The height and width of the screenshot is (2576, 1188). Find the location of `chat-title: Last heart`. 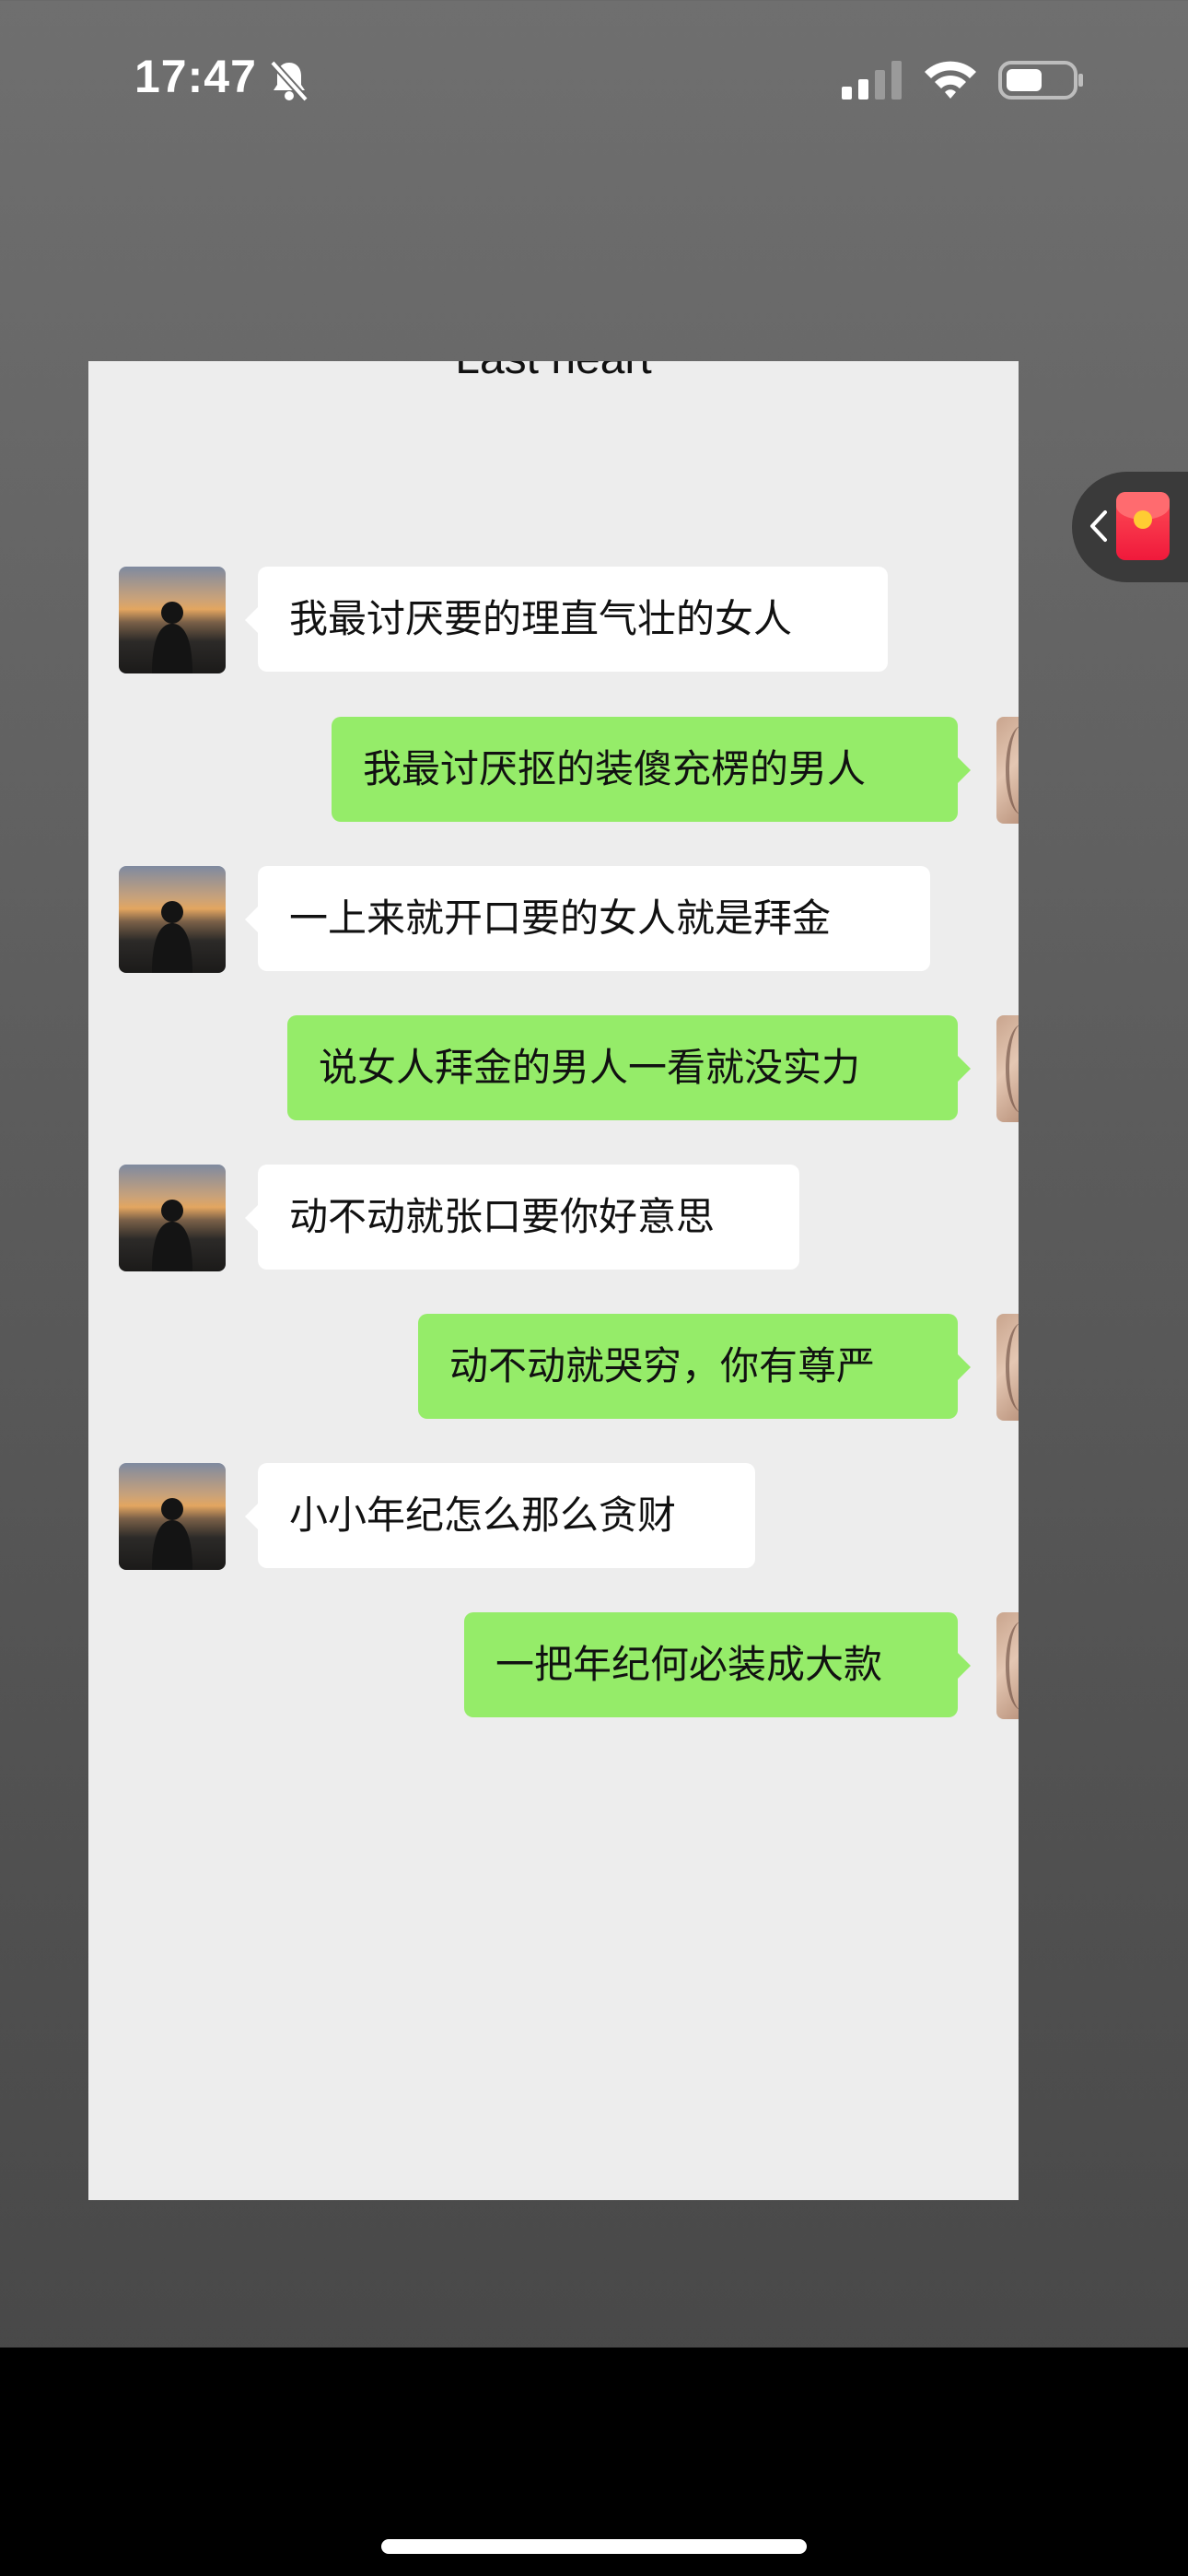

chat-title: Last heart is located at coordinates (553, 372).